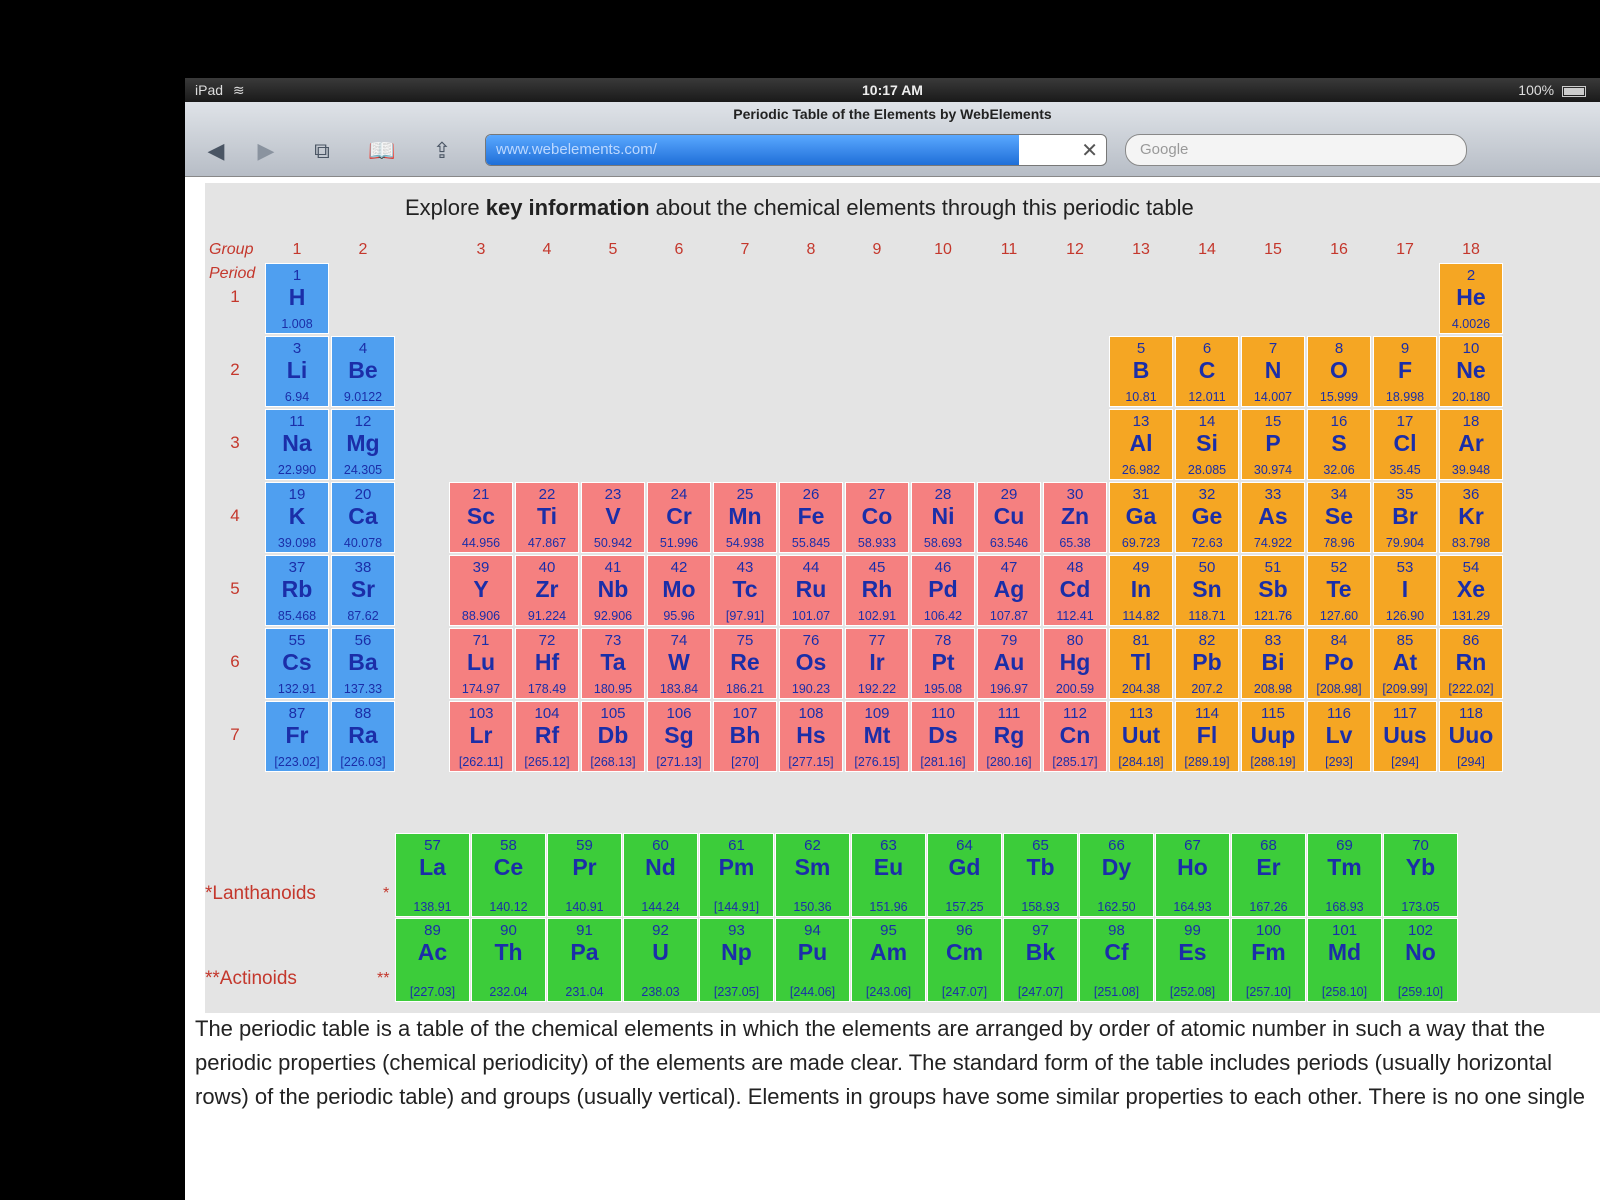  I want to click on element-ca: 20 Ca 40.078, so click(363, 517).